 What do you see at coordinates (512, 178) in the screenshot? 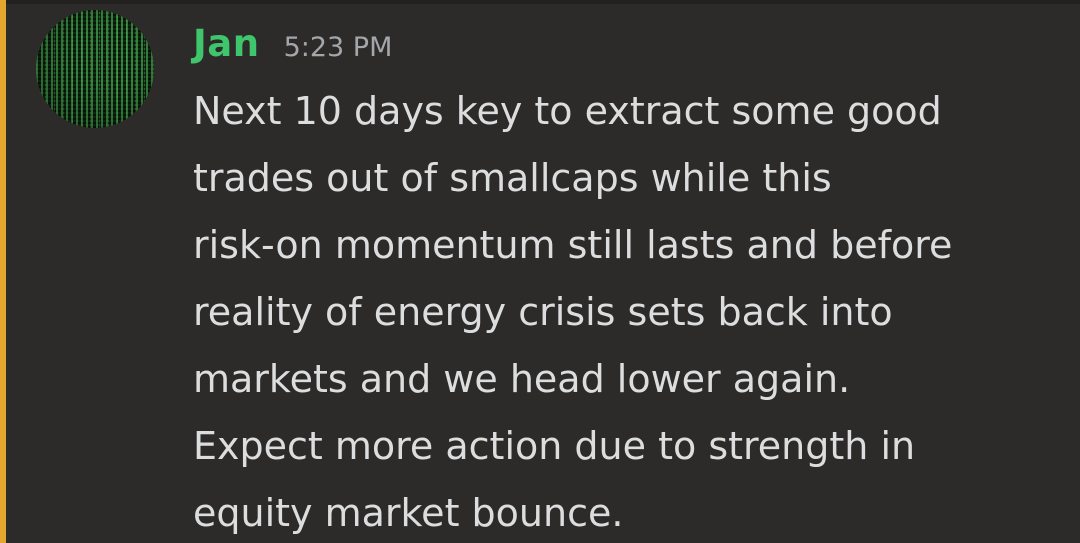
I see `message-line: trades out of smallcaps while this` at bounding box center [512, 178].